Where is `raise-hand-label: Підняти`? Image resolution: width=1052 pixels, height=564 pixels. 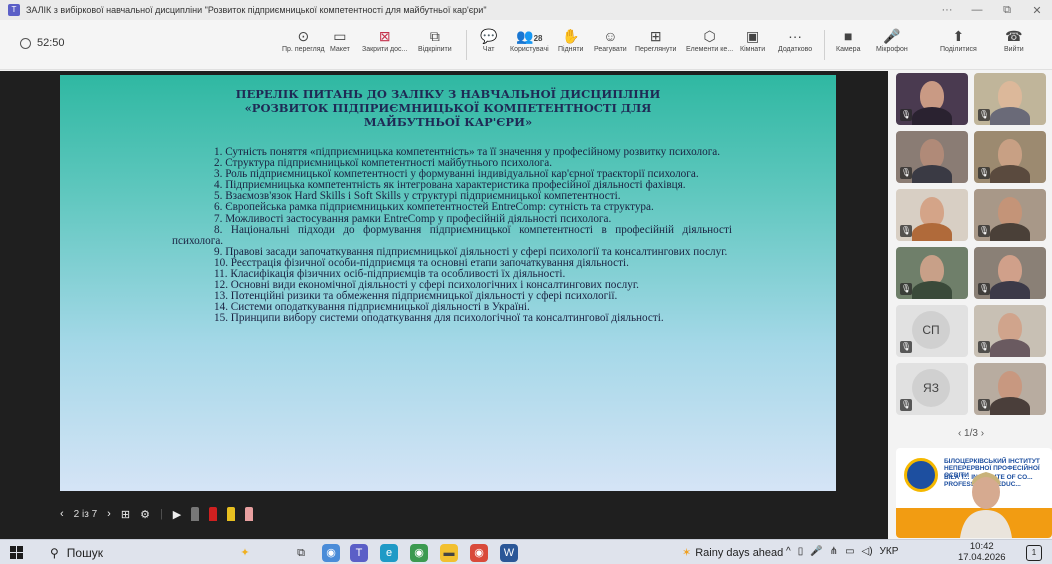 raise-hand-label: Підняти is located at coordinates (571, 49).